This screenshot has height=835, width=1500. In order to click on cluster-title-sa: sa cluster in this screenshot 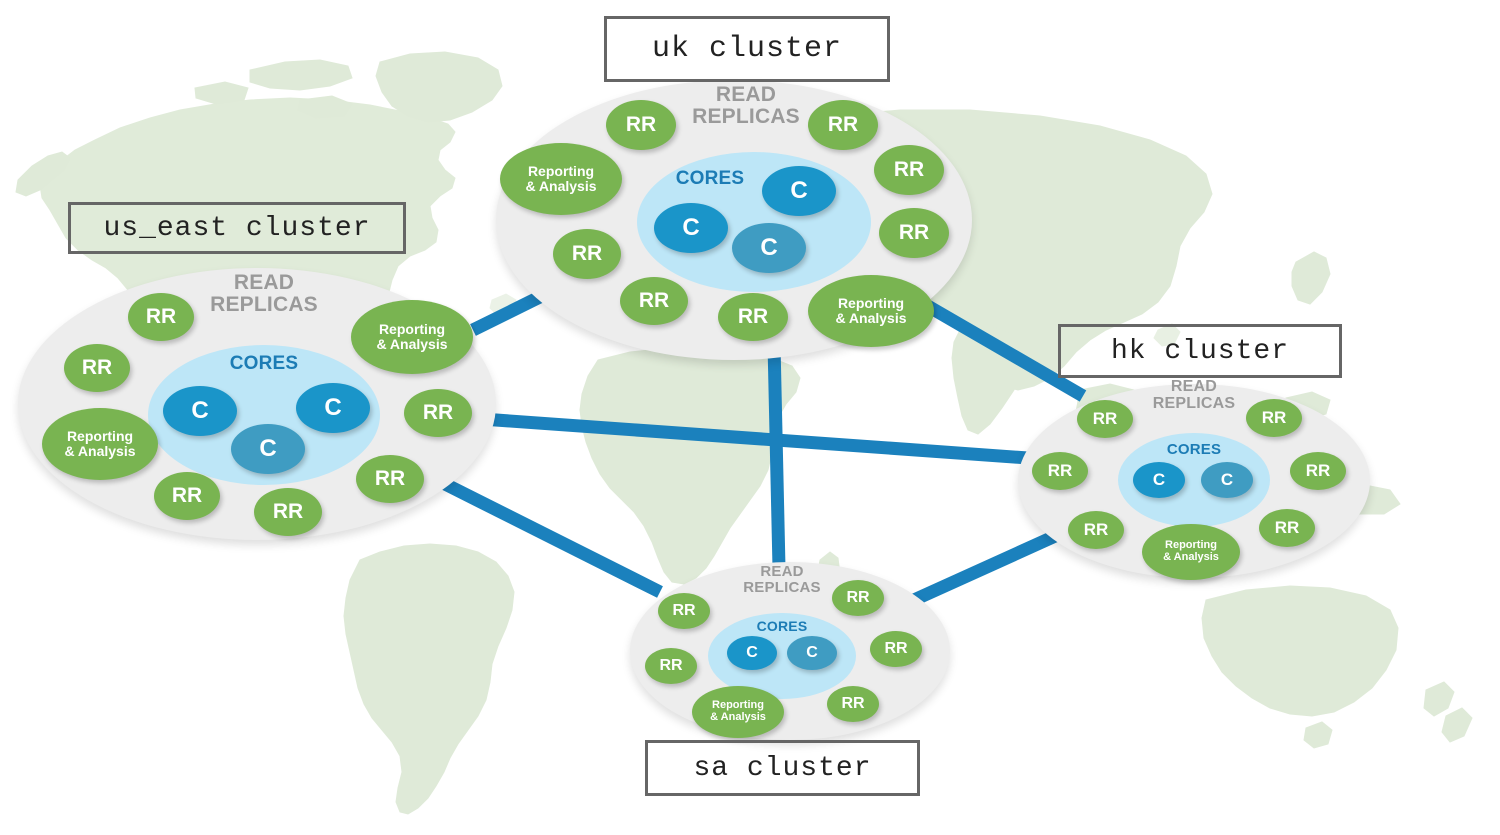, I will do `click(782, 768)`.